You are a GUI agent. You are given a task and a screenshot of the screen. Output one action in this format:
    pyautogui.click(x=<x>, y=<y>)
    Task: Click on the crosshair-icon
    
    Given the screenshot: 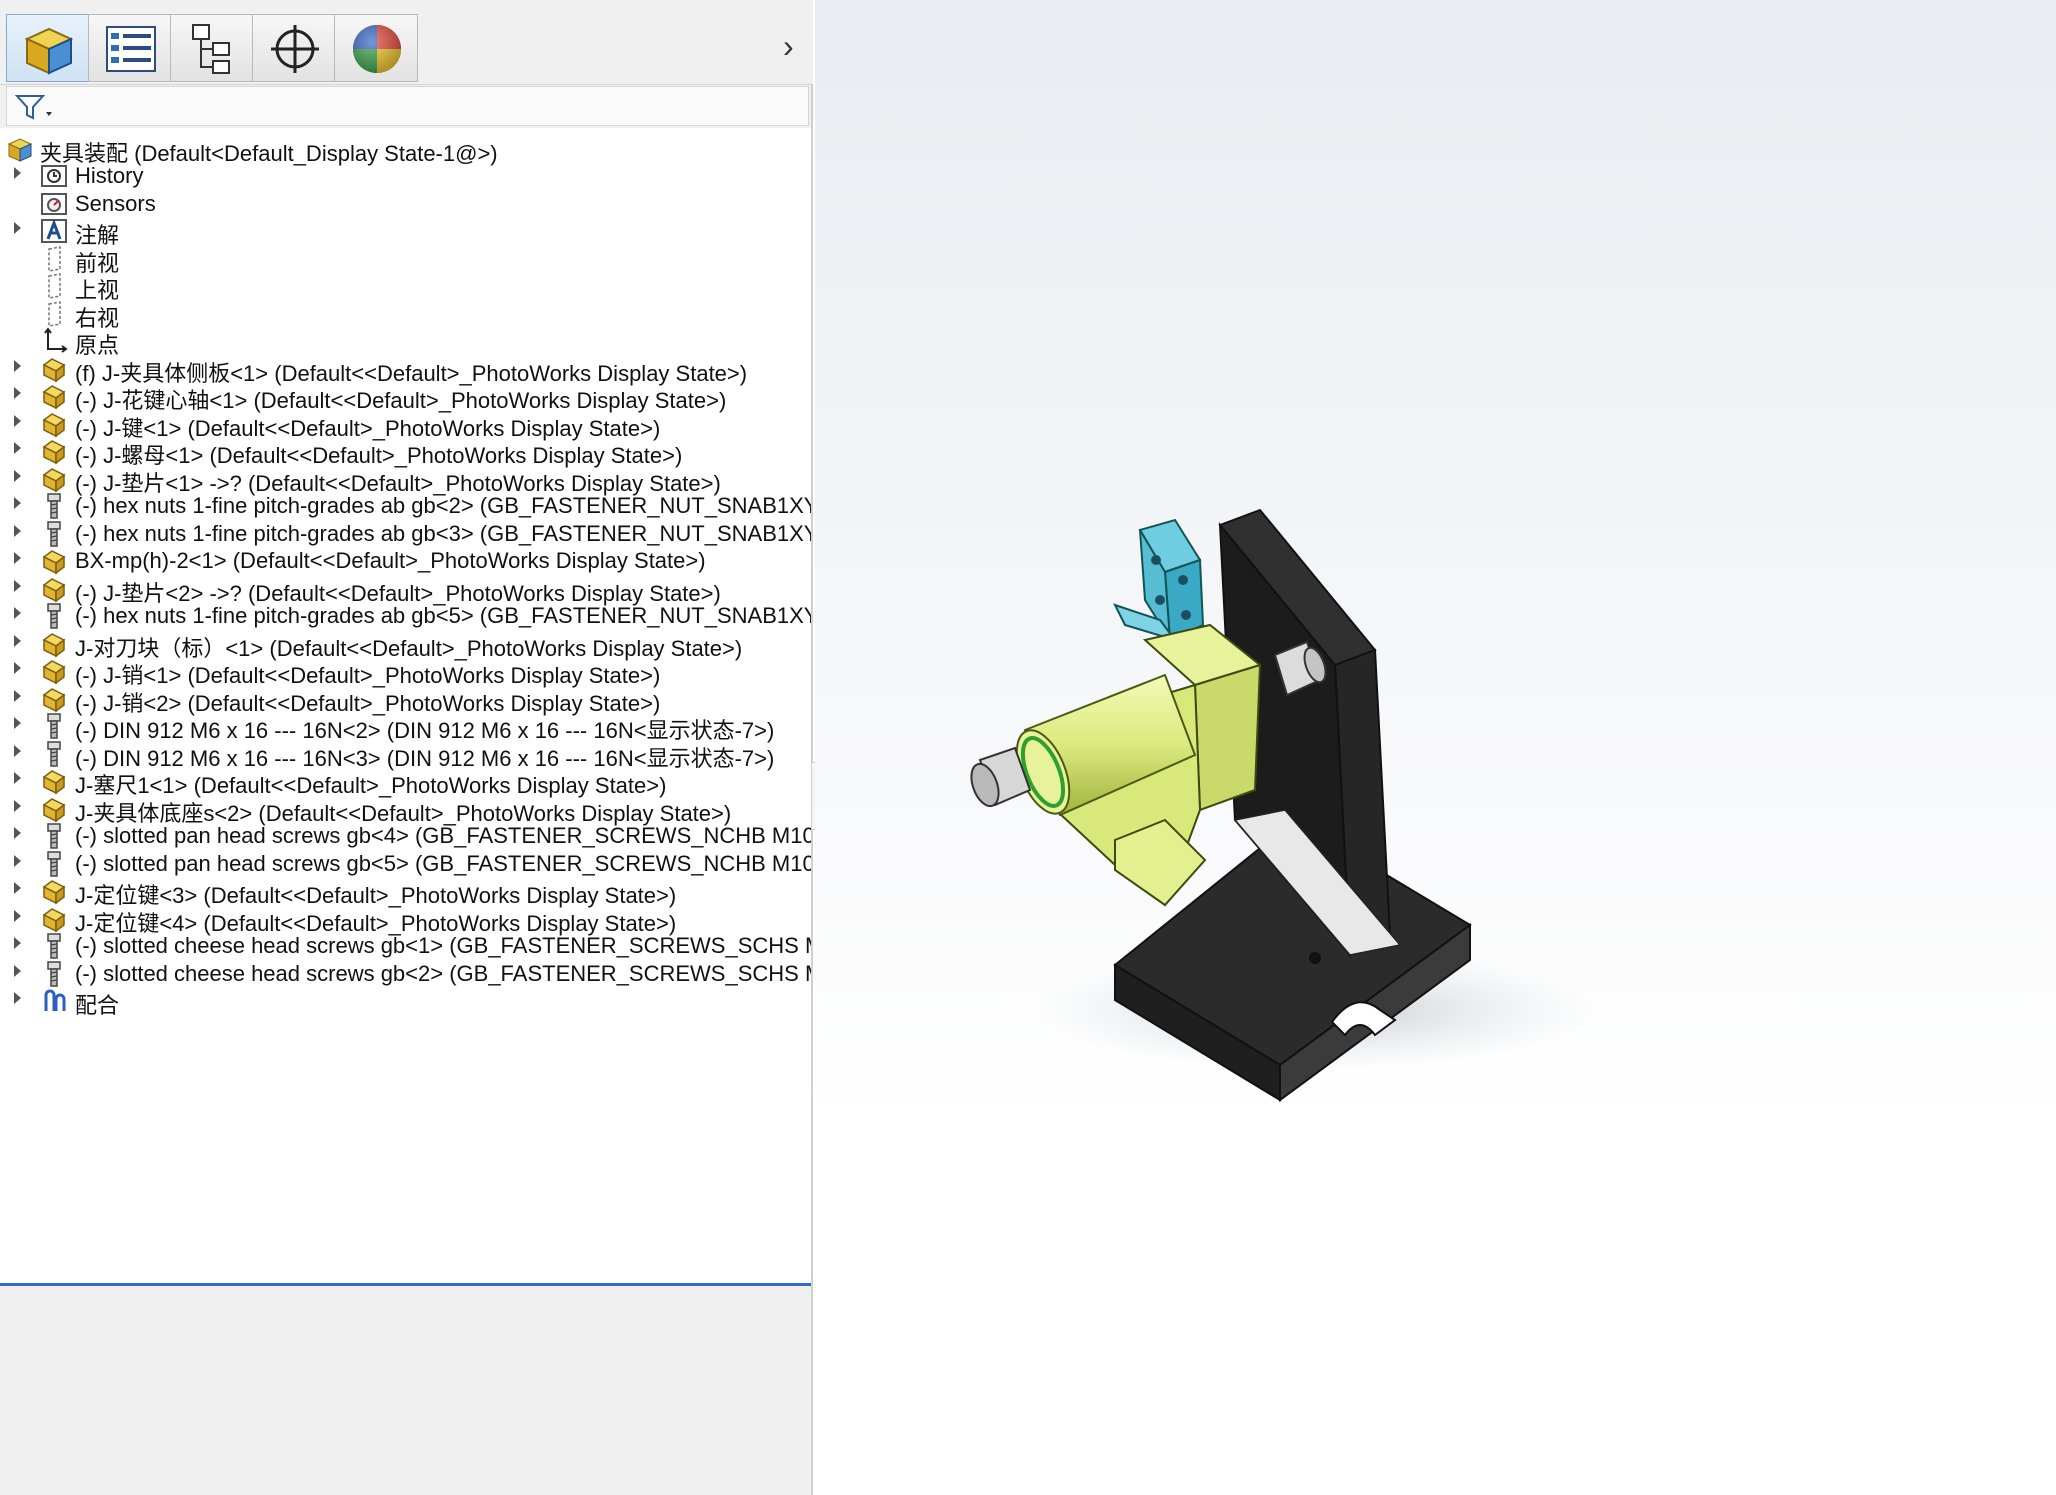 What is the action you would take?
    pyautogui.click(x=295, y=49)
    